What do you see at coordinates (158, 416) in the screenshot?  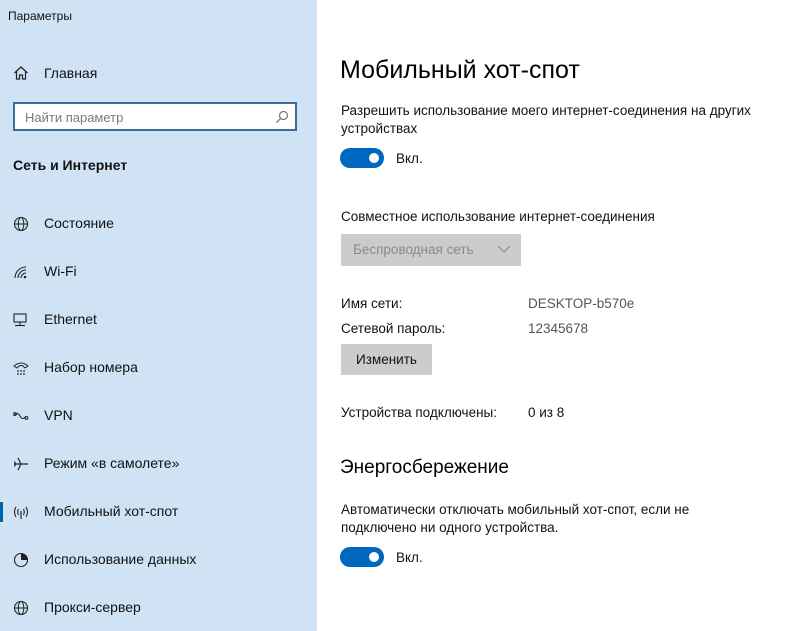 I see `sidebar-item-vpn: VPN` at bounding box center [158, 416].